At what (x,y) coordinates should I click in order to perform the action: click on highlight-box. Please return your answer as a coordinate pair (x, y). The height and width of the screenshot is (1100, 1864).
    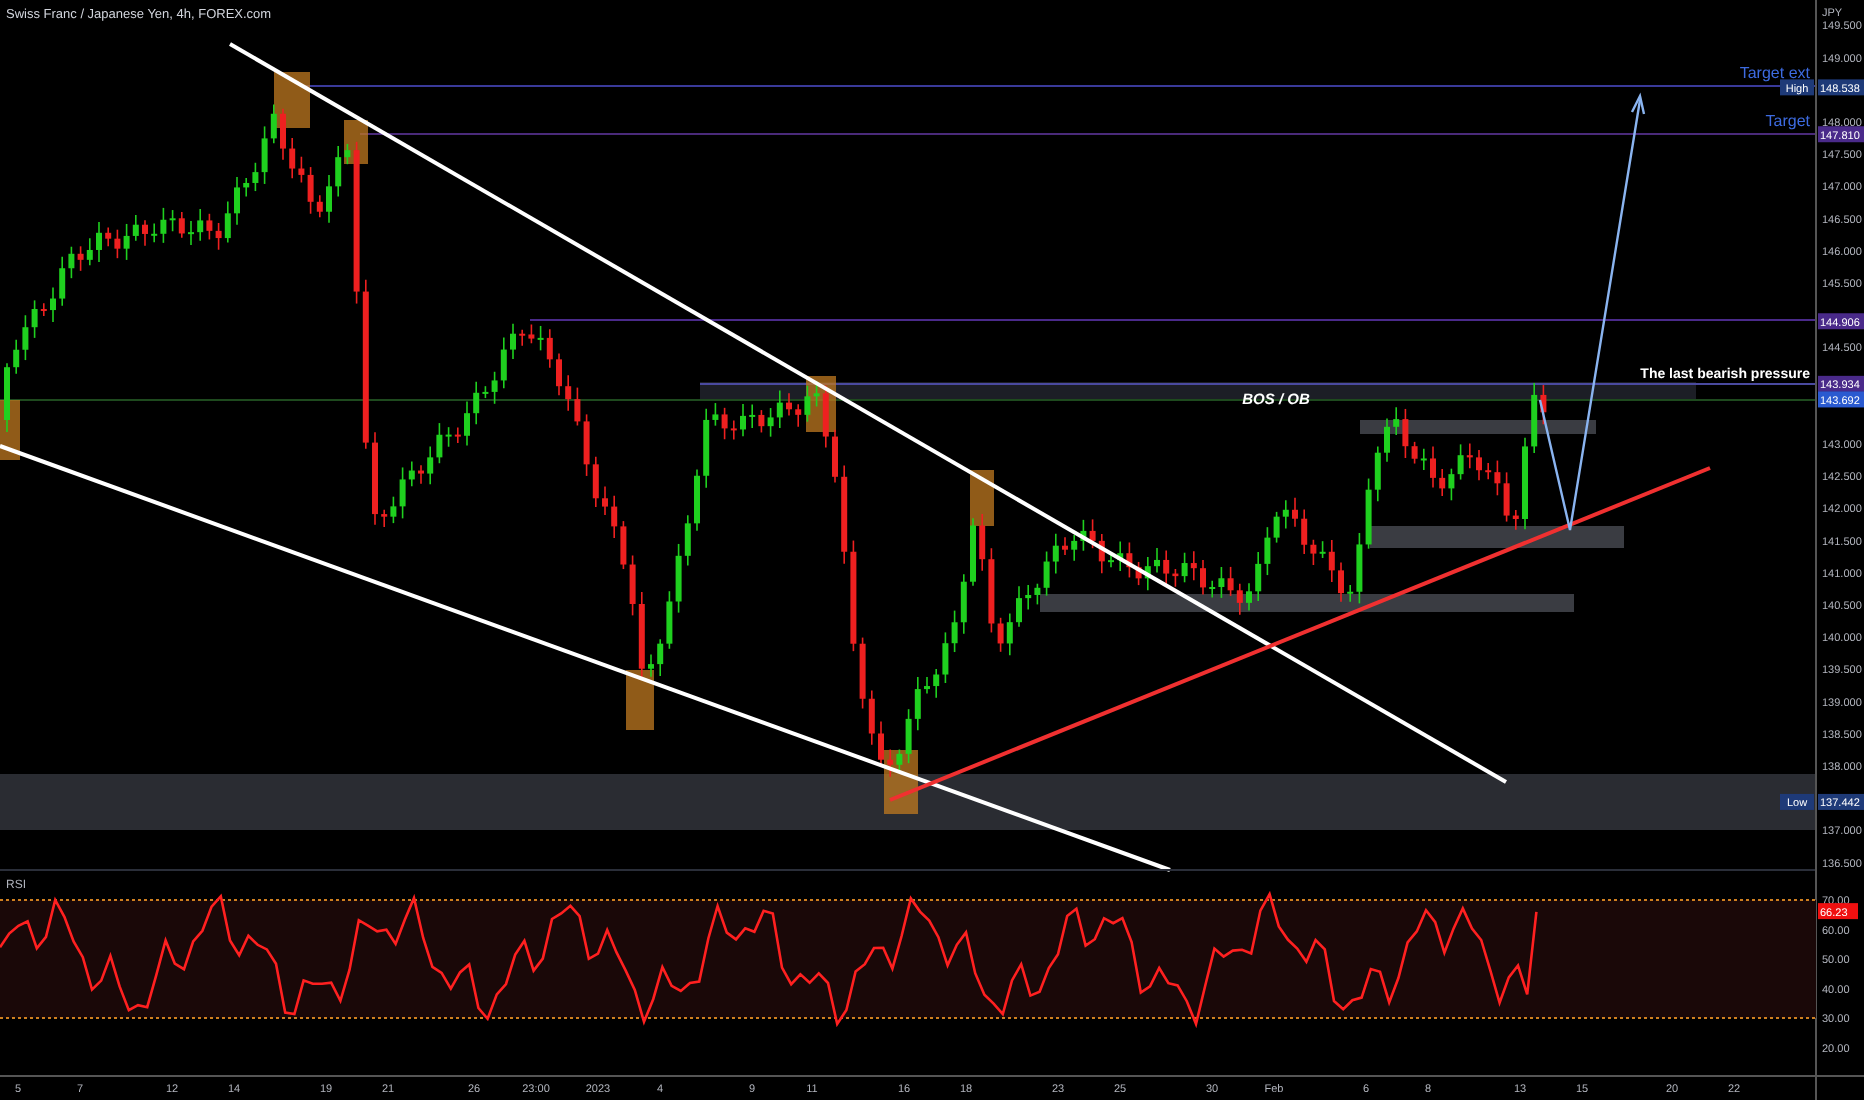
    Looking at the image, I should click on (640, 700).